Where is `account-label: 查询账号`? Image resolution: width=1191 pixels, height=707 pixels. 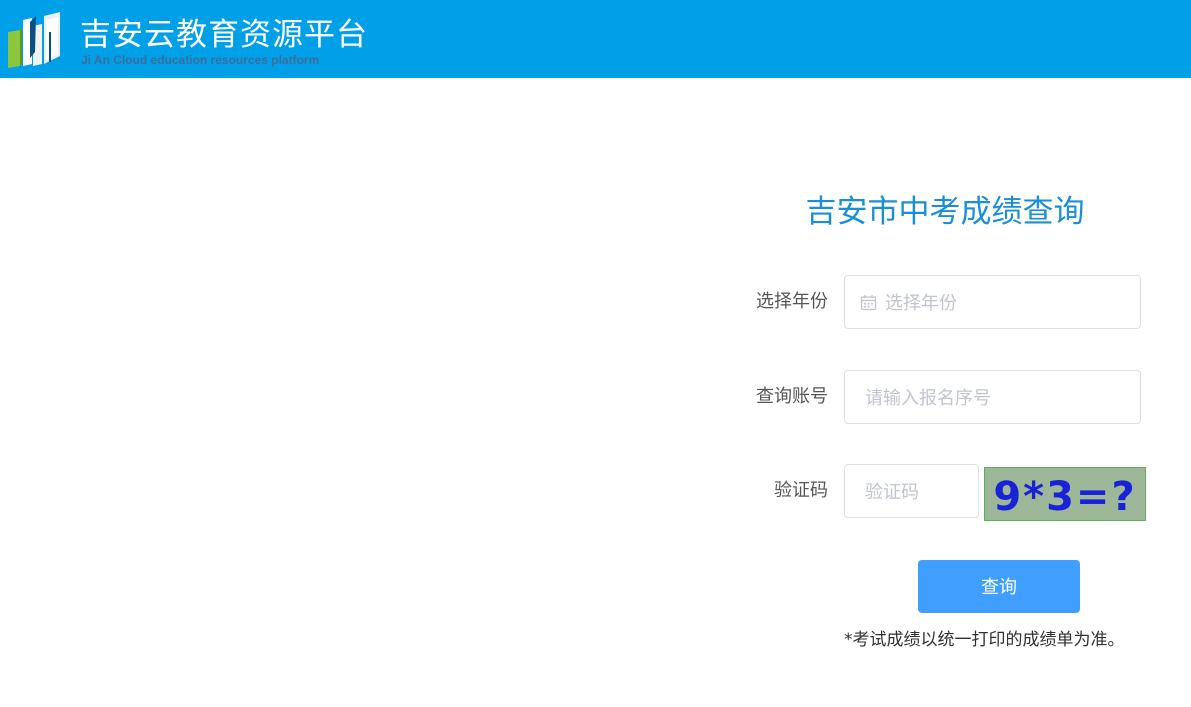
account-label: 查询账号 is located at coordinates (792, 396).